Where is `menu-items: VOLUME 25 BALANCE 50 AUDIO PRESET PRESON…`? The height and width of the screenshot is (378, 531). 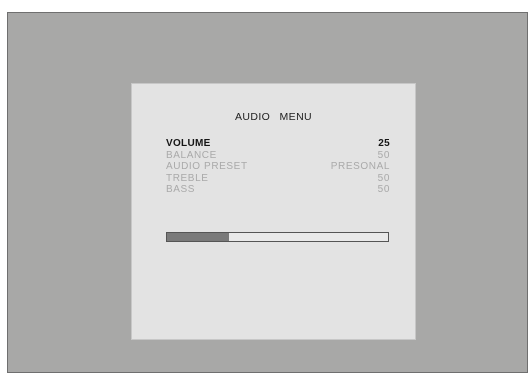
menu-items: VOLUME 25 BALANCE 50 AUDIO PRESET PRESON… is located at coordinates (278, 167).